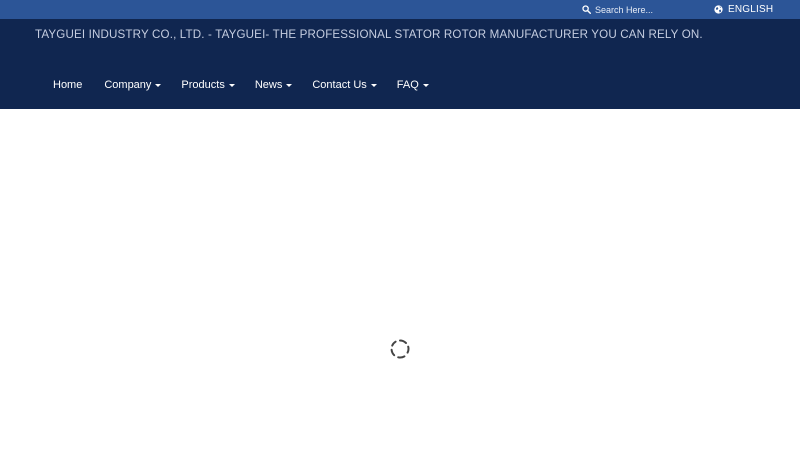 The height and width of the screenshot is (450, 800). I want to click on top-bar: ENGLISH, so click(400, 9).